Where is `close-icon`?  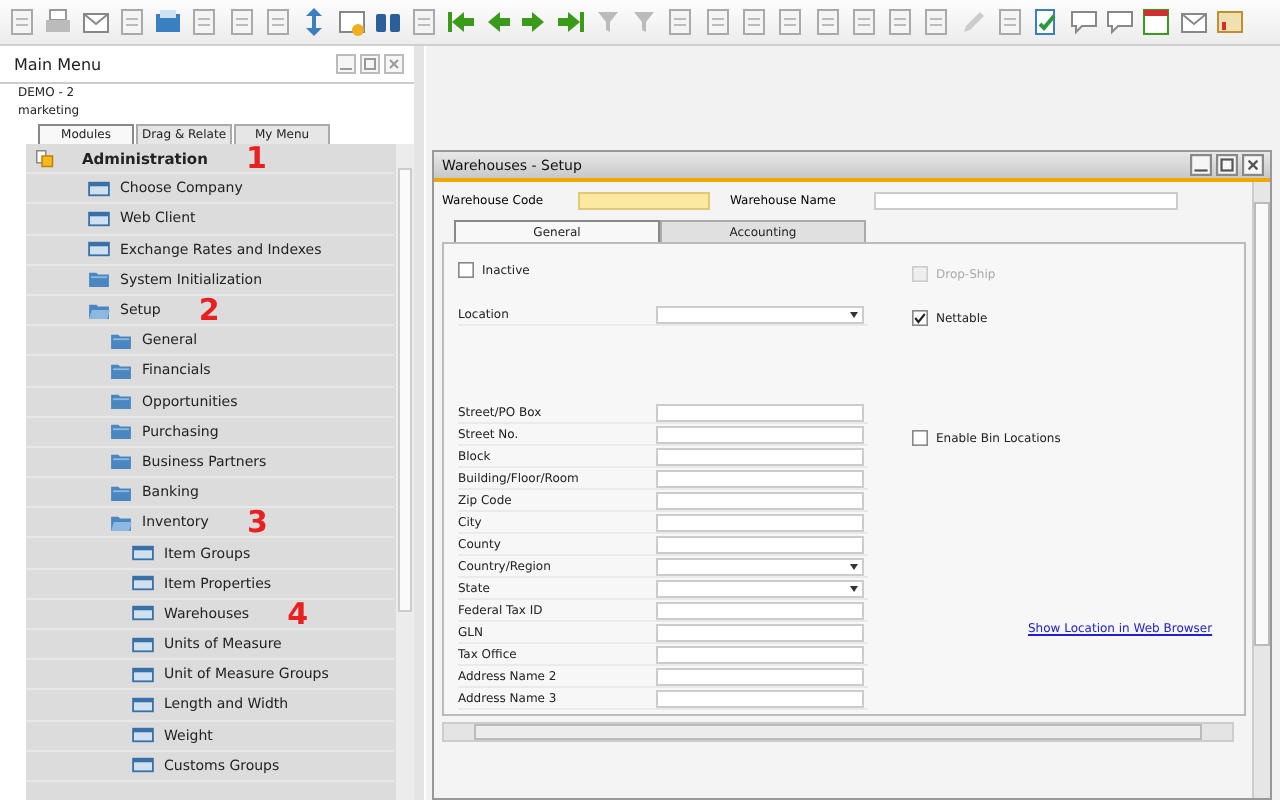
close-icon is located at coordinates (1253, 165).